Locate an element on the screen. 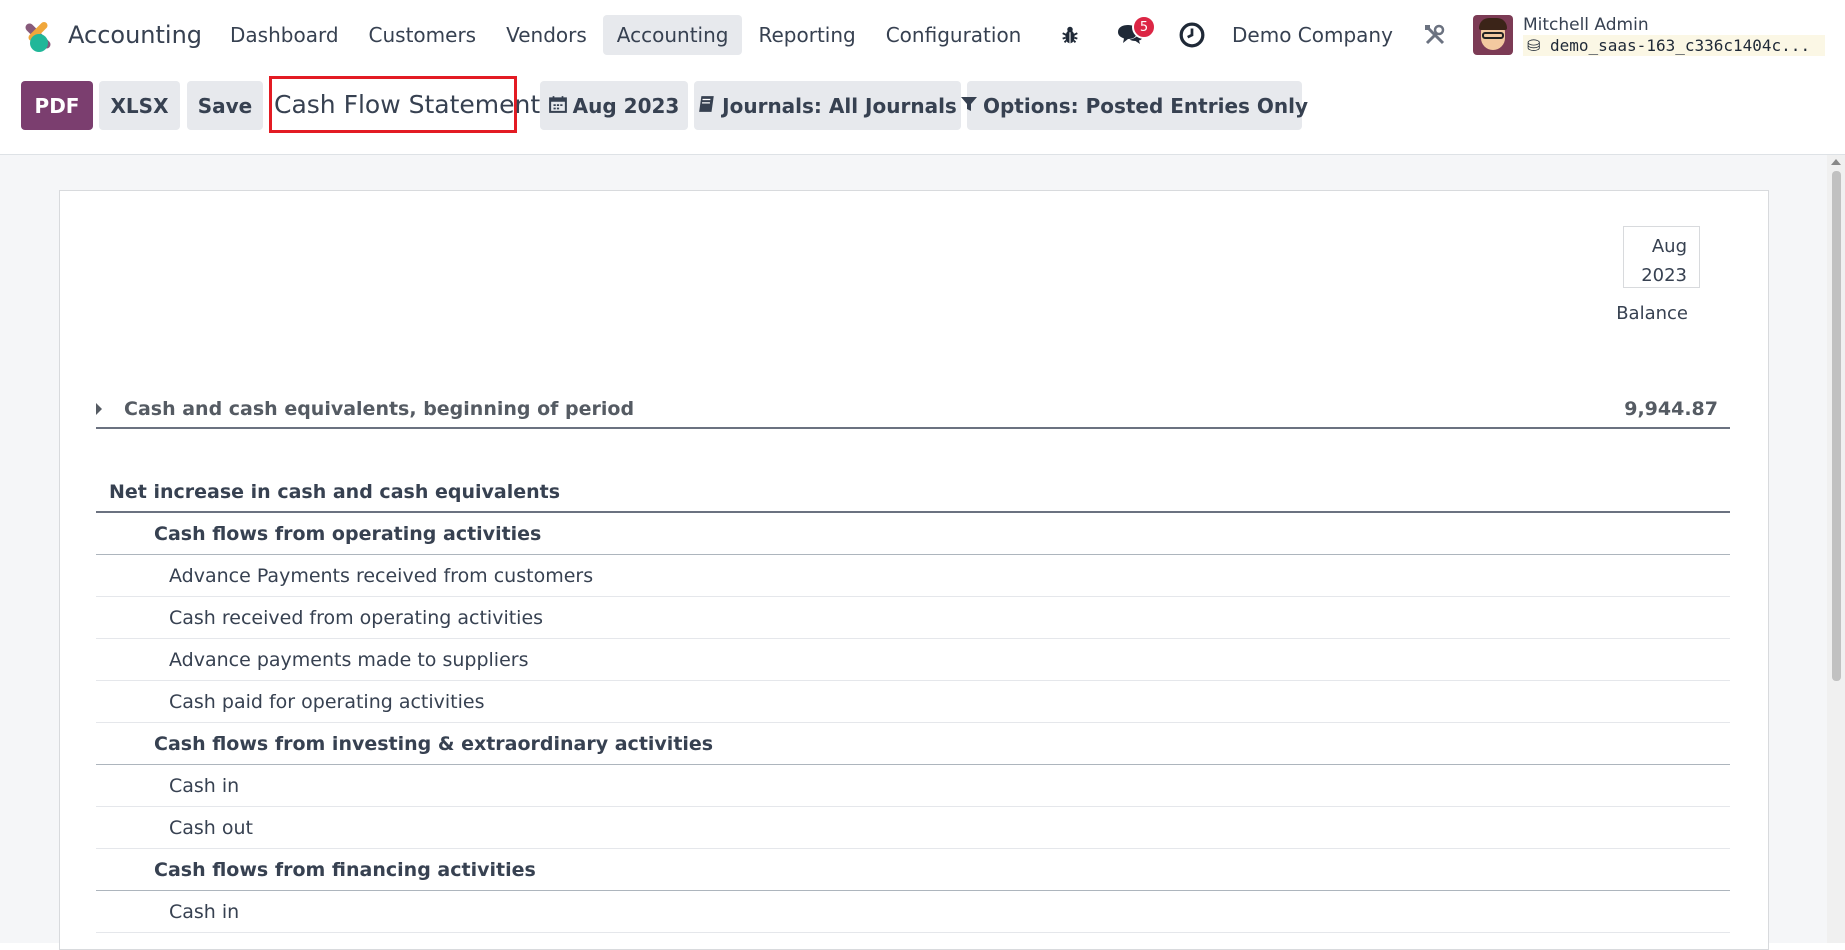 The image size is (1845, 950). menu-accounting: Accounting is located at coordinates (672, 35).